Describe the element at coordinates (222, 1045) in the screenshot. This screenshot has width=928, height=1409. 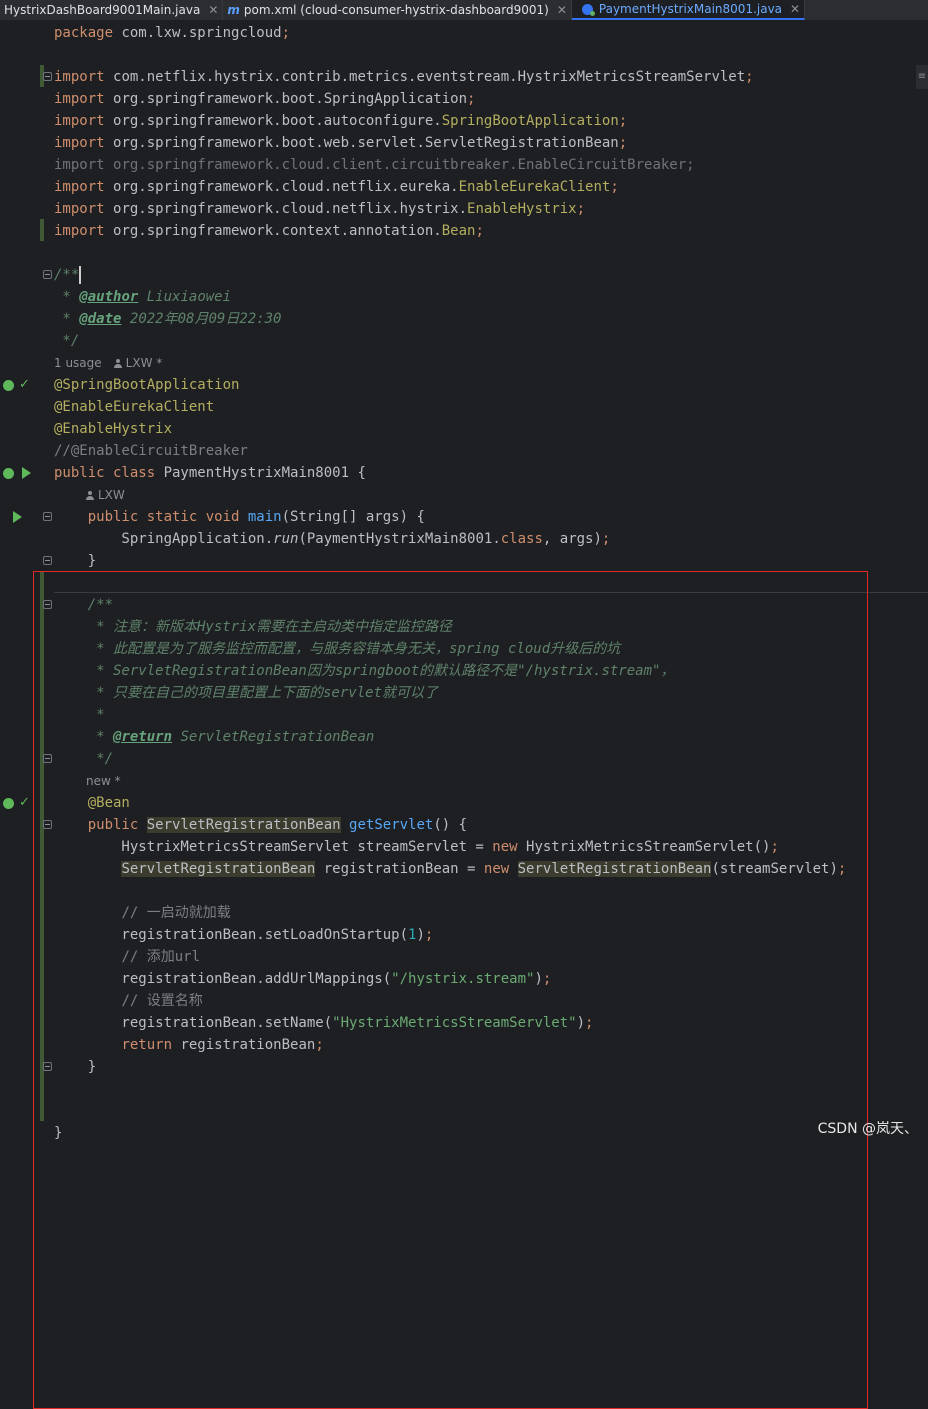
I see `code-line: return registrationBean;` at that location.